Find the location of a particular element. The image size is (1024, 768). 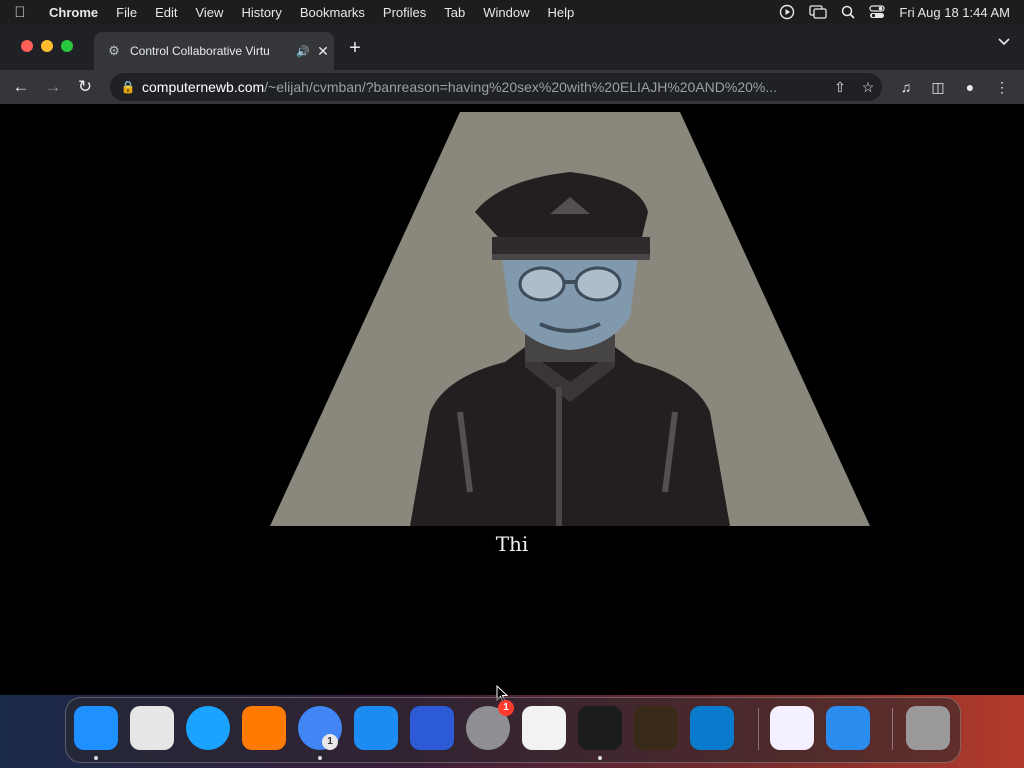

finder-icon is located at coordinates (96, 728).